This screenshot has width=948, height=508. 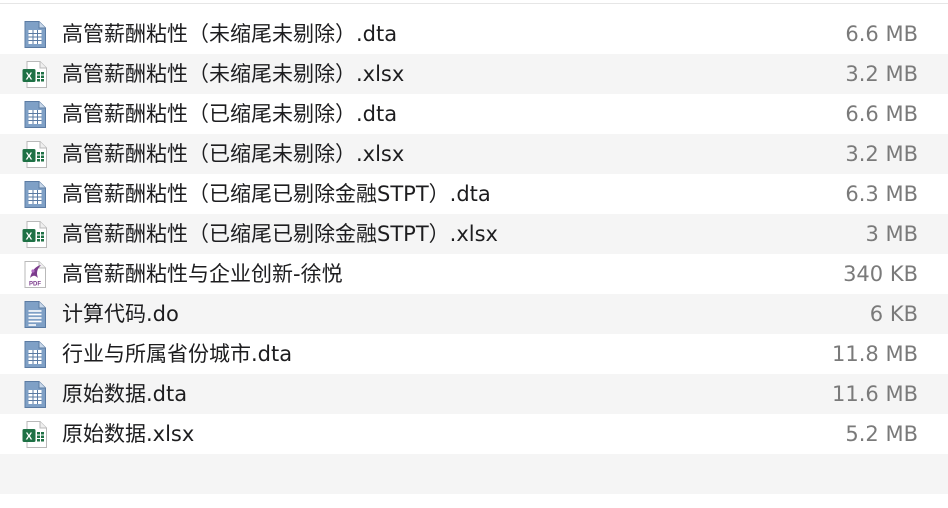 What do you see at coordinates (35, 285) in the screenshot?
I see `svg-text: PDF` at bounding box center [35, 285].